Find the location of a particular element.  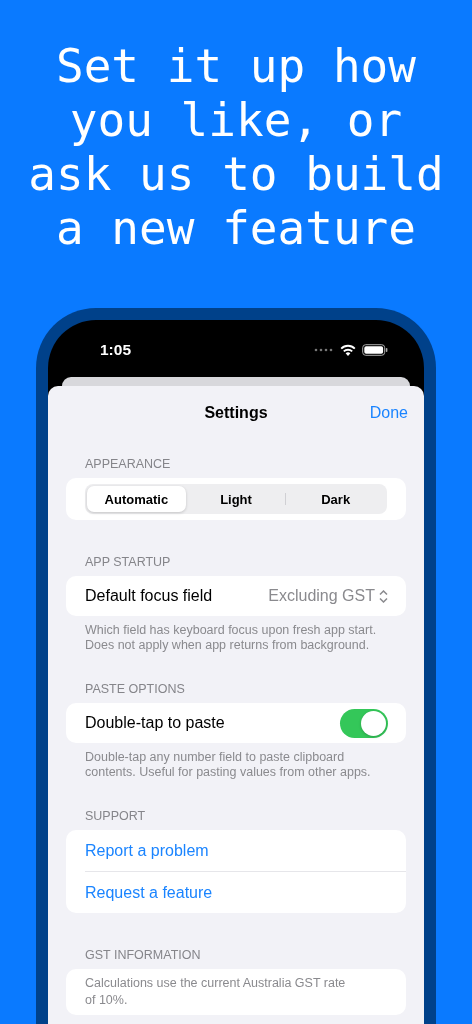

chevron-up-down-icon is located at coordinates (383, 596).